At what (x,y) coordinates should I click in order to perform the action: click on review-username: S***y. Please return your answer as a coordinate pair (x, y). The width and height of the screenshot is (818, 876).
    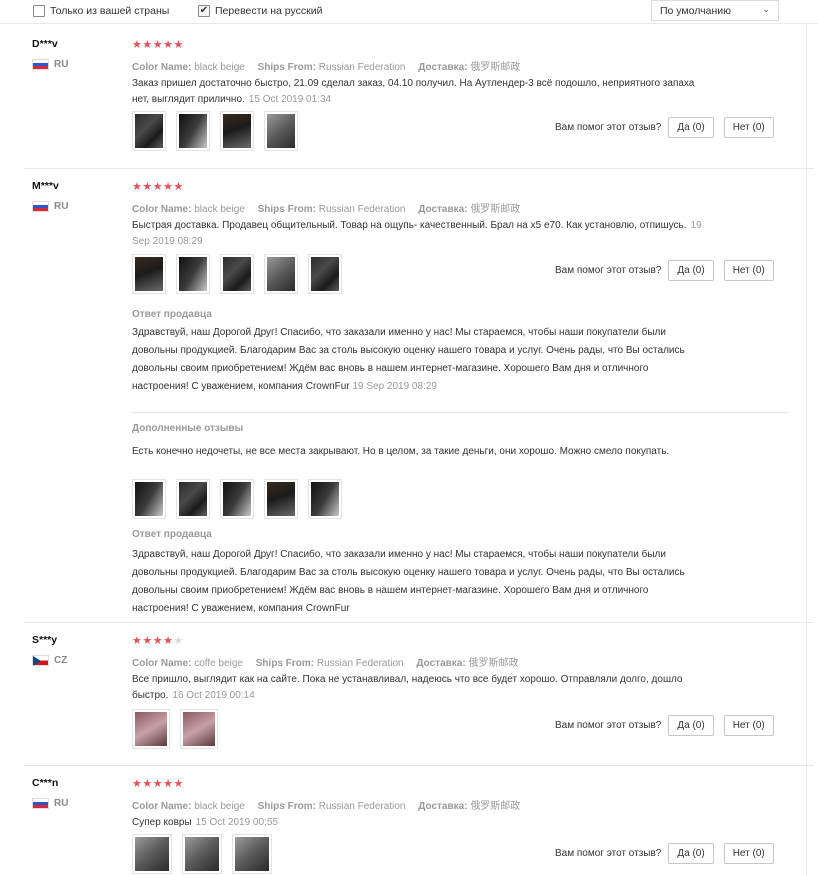
    Looking at the image, I should click on (45, 640).